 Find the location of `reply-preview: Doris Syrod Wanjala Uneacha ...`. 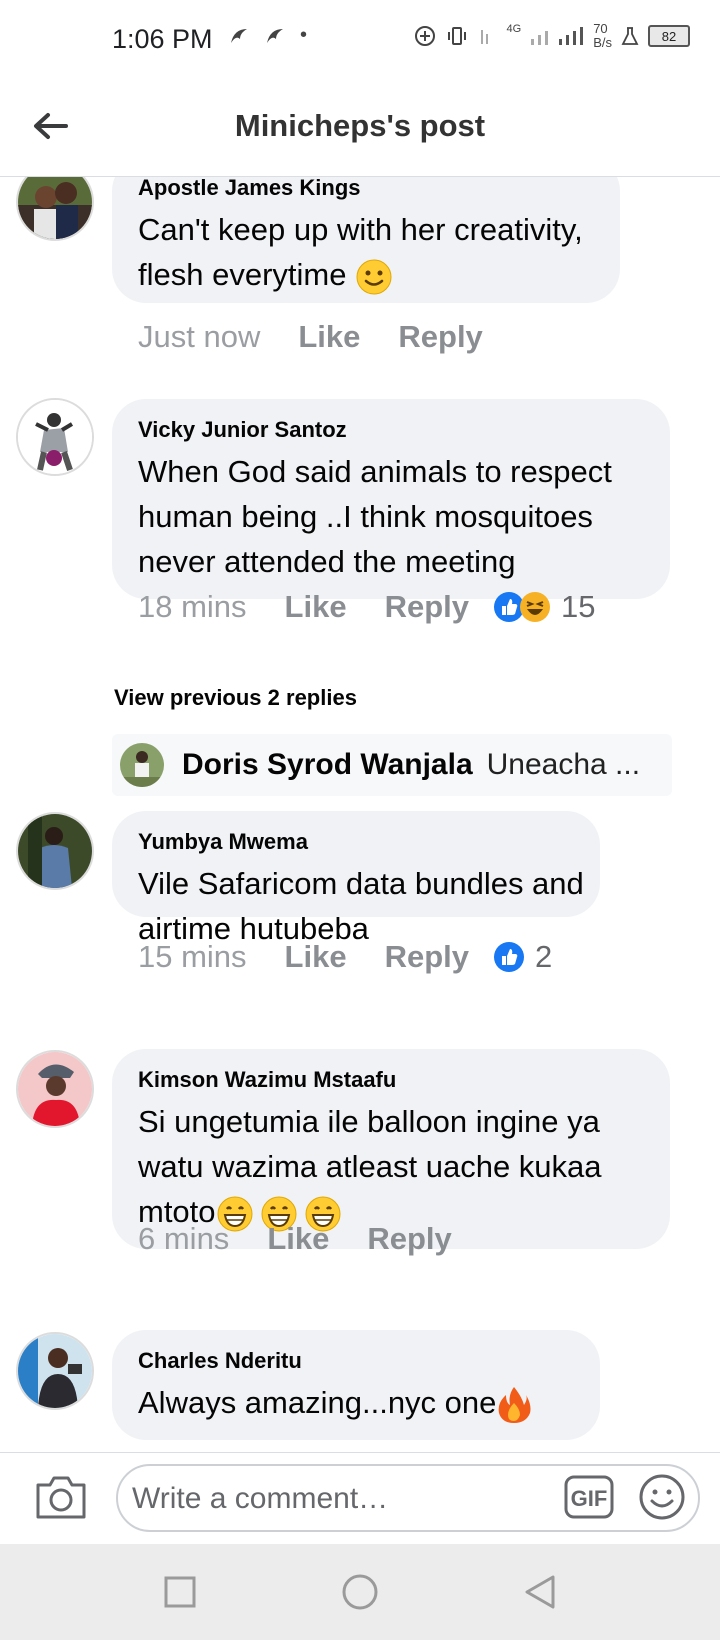

reply-preview: Doris Syrod Wanjala Uneacha ... is located at coordinates (392, 765).